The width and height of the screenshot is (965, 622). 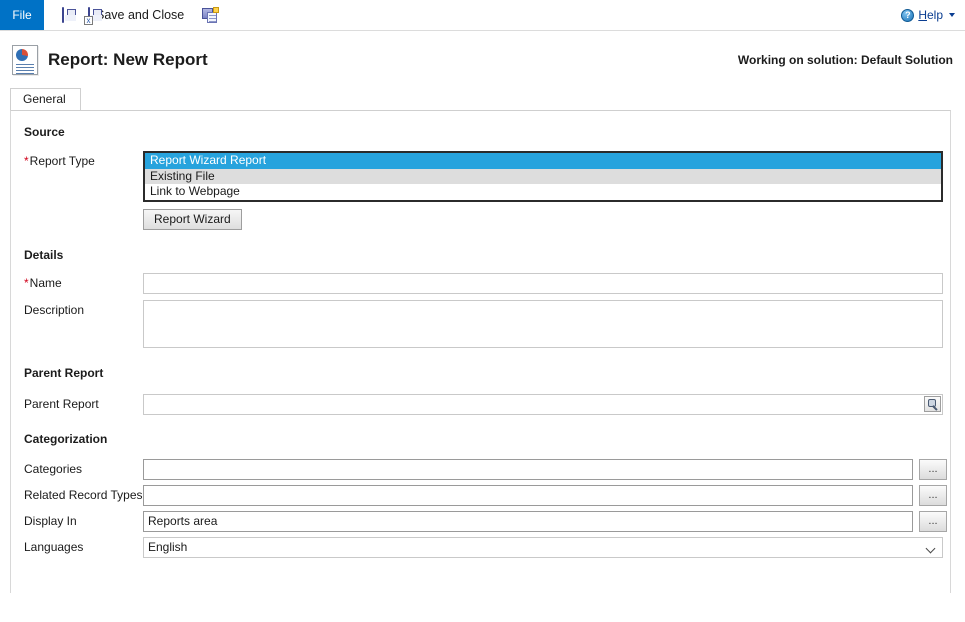 I want to click on parent-report-control, so click(x=543, y=404).